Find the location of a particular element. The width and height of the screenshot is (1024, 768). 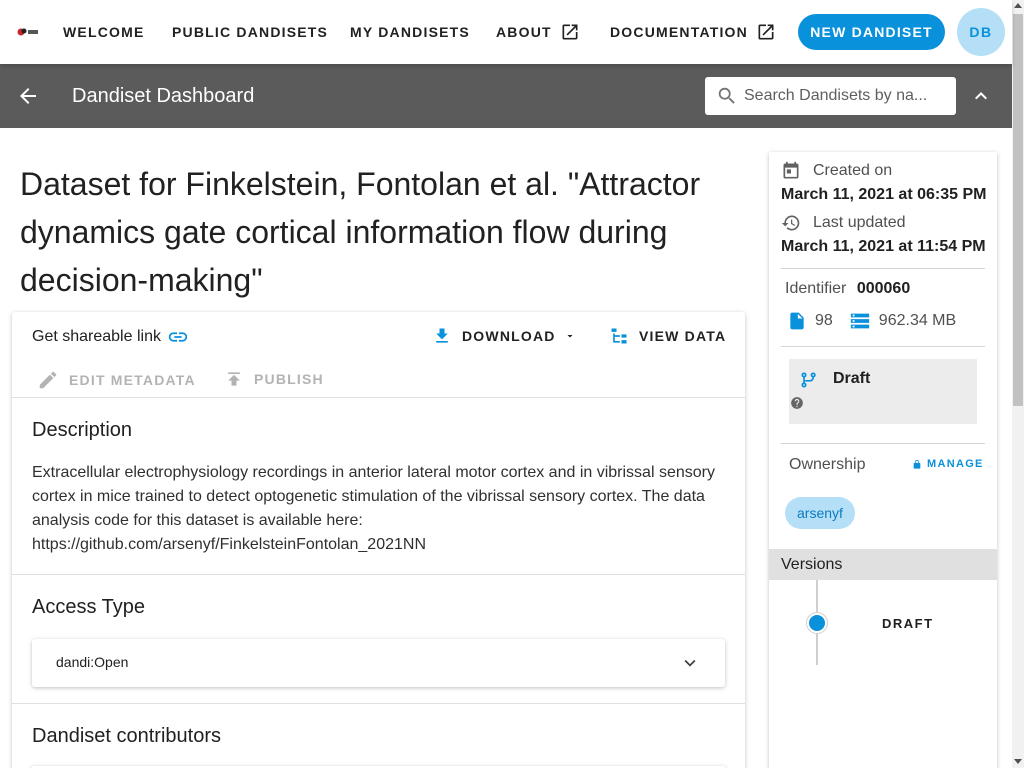

access-type-value: dandi:Open is located at coordinates (92, 662).